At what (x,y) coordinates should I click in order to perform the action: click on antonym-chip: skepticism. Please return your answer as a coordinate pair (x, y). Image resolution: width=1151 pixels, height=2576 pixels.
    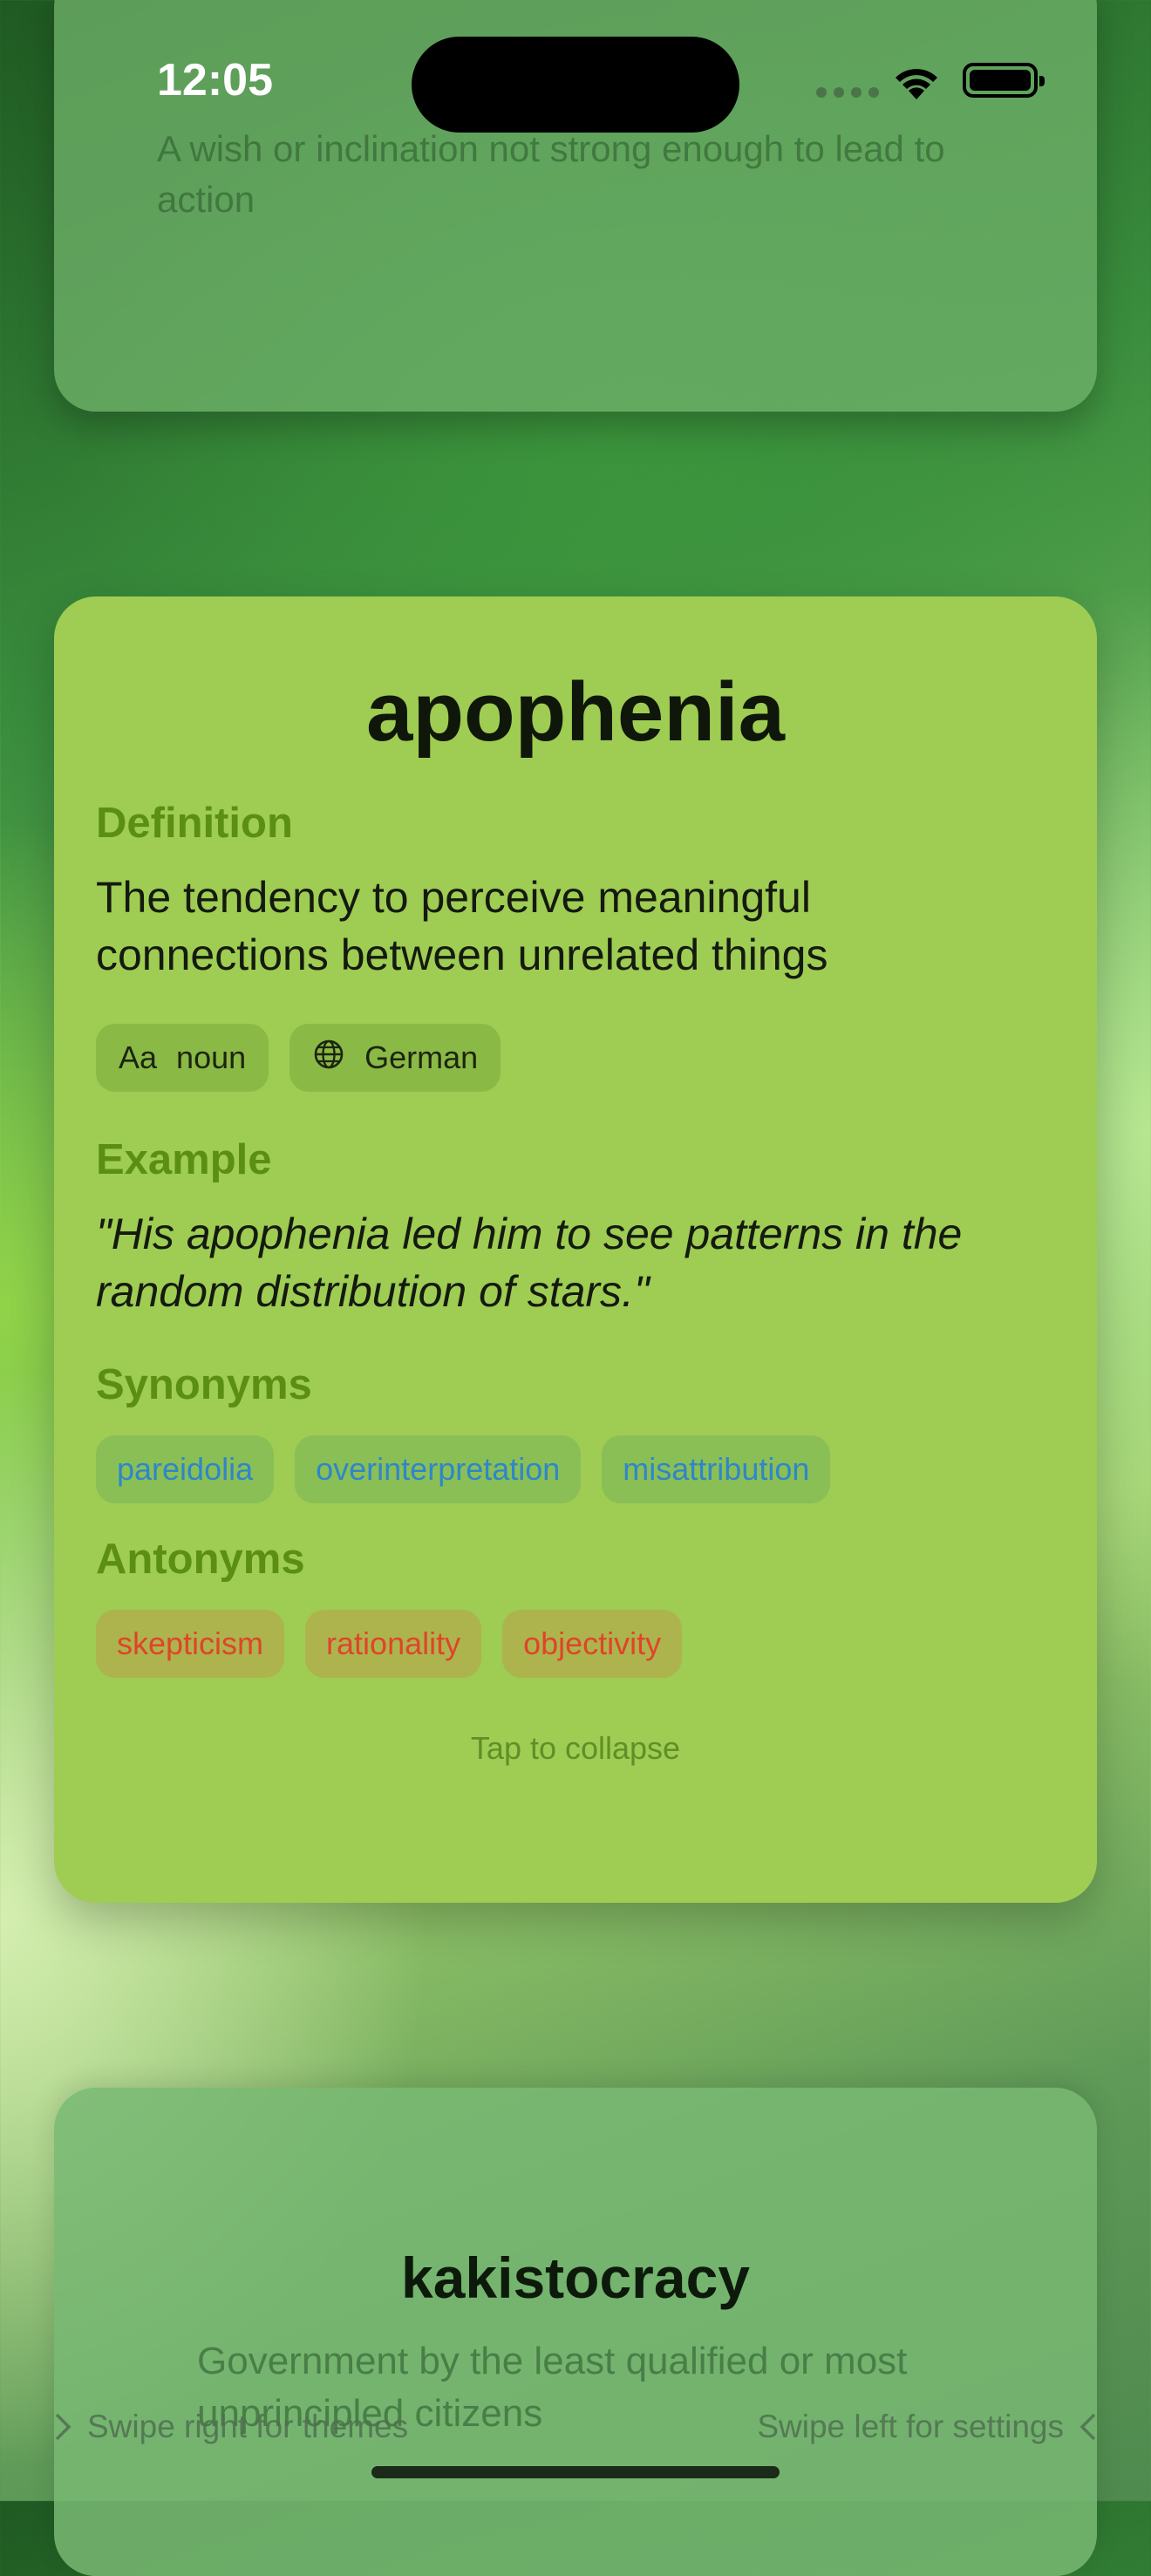
    Looking at the image, I should click on (190, 1644).